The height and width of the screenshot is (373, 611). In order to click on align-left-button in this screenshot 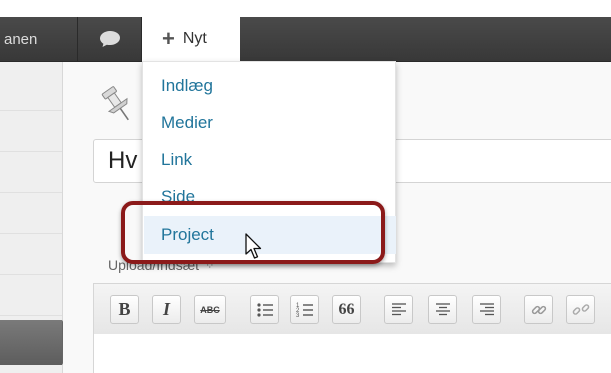, I will do `click(398, 309)`.